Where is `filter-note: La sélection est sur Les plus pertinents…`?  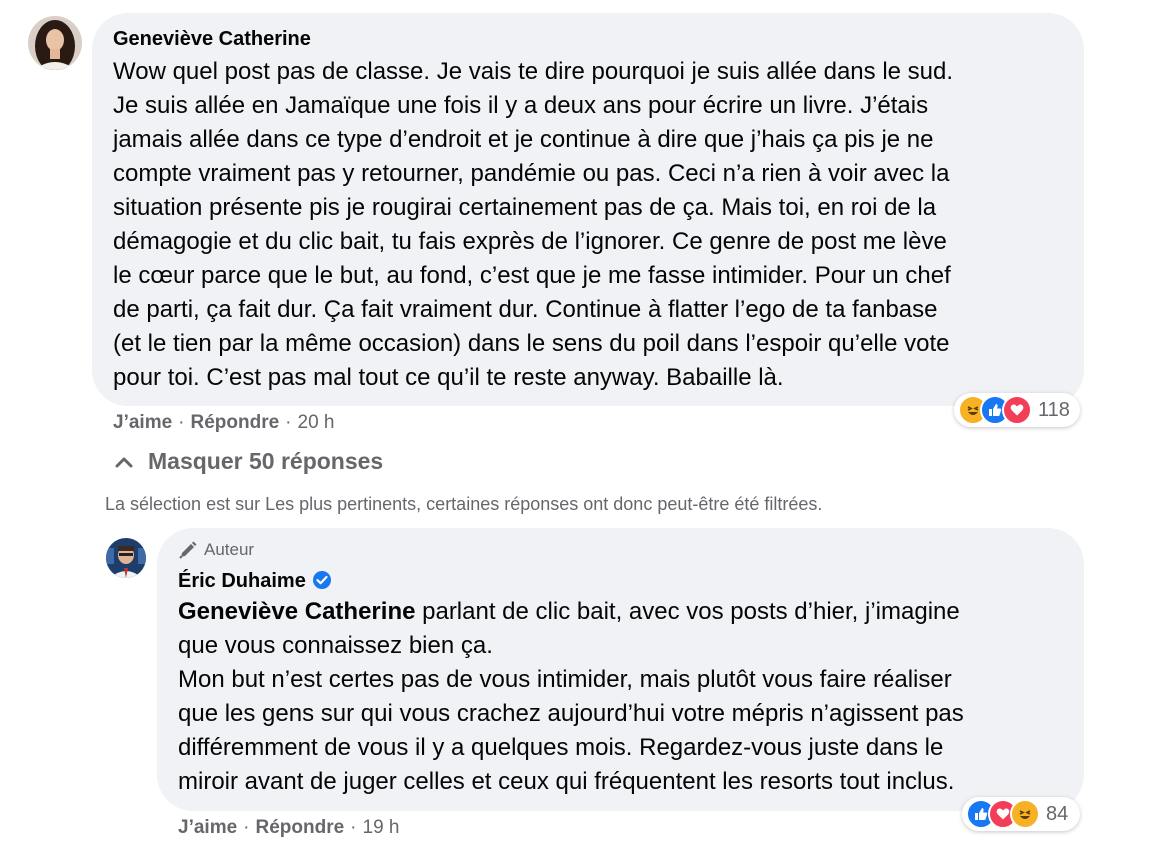 filter-note: La sélection est sur Les plus pertinents… is located at coordinates (464, 504).